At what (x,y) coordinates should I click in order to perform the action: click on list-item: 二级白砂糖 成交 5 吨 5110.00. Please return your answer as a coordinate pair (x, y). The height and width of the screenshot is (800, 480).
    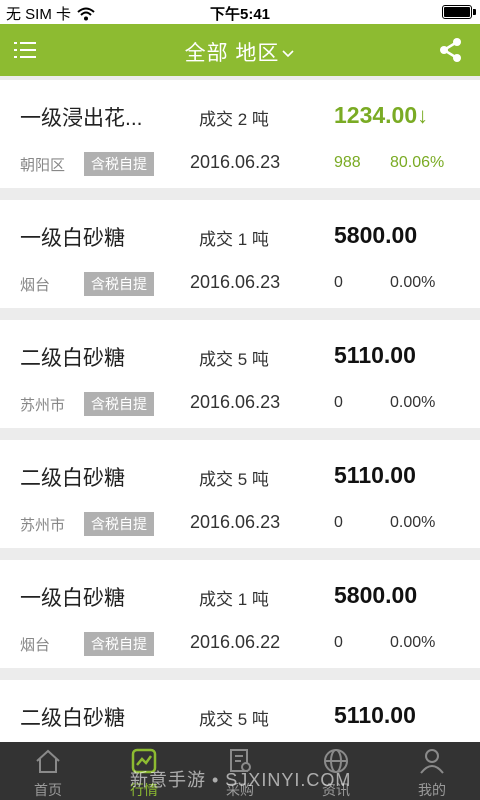
    Looking at the image, I should click on (240, 711).